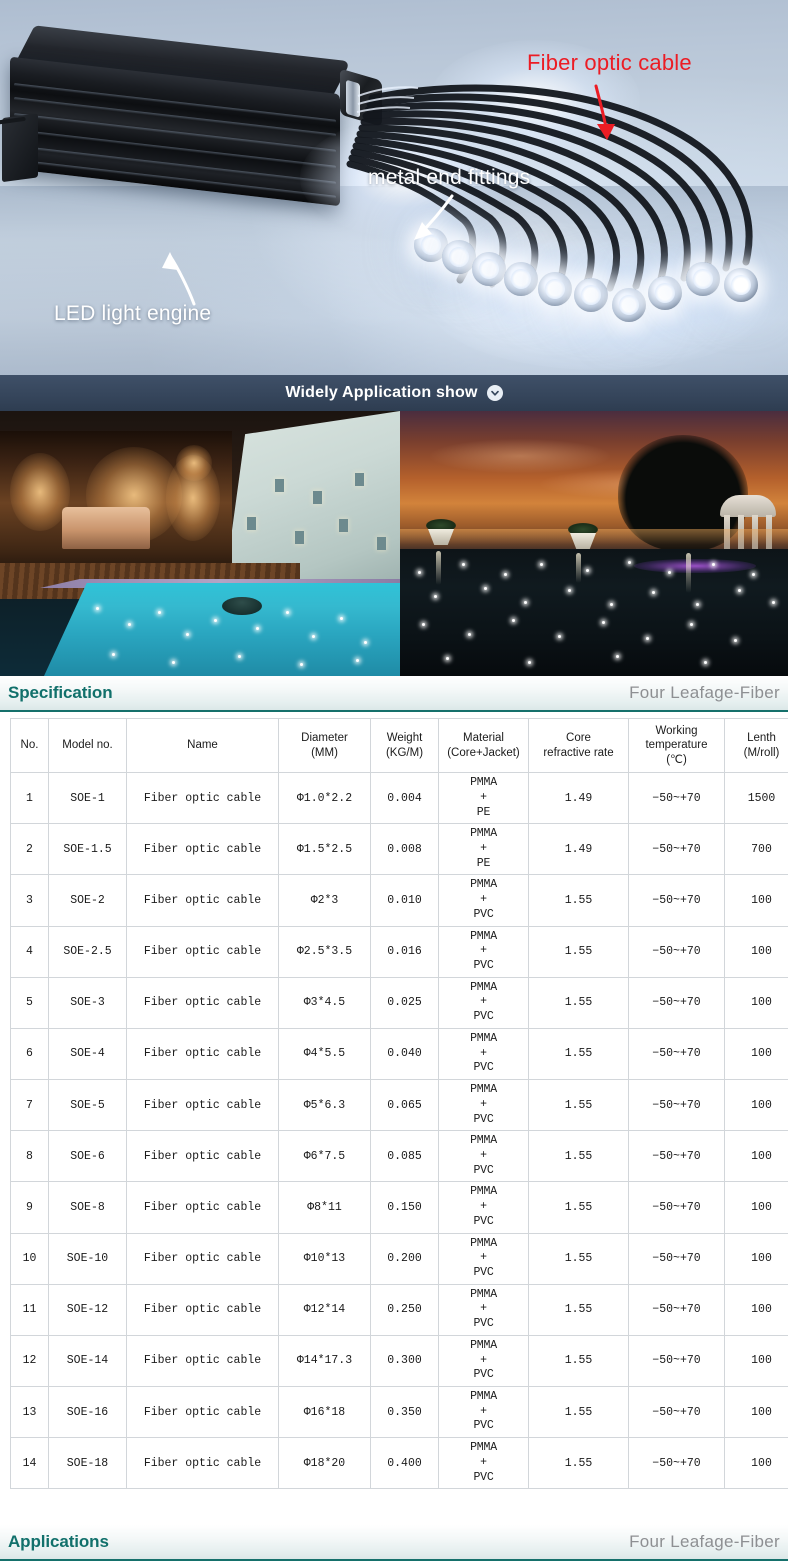  Describe the element at coordinates (222, 629) in the screenshot. I see `villa-swimming-pool` at that location.